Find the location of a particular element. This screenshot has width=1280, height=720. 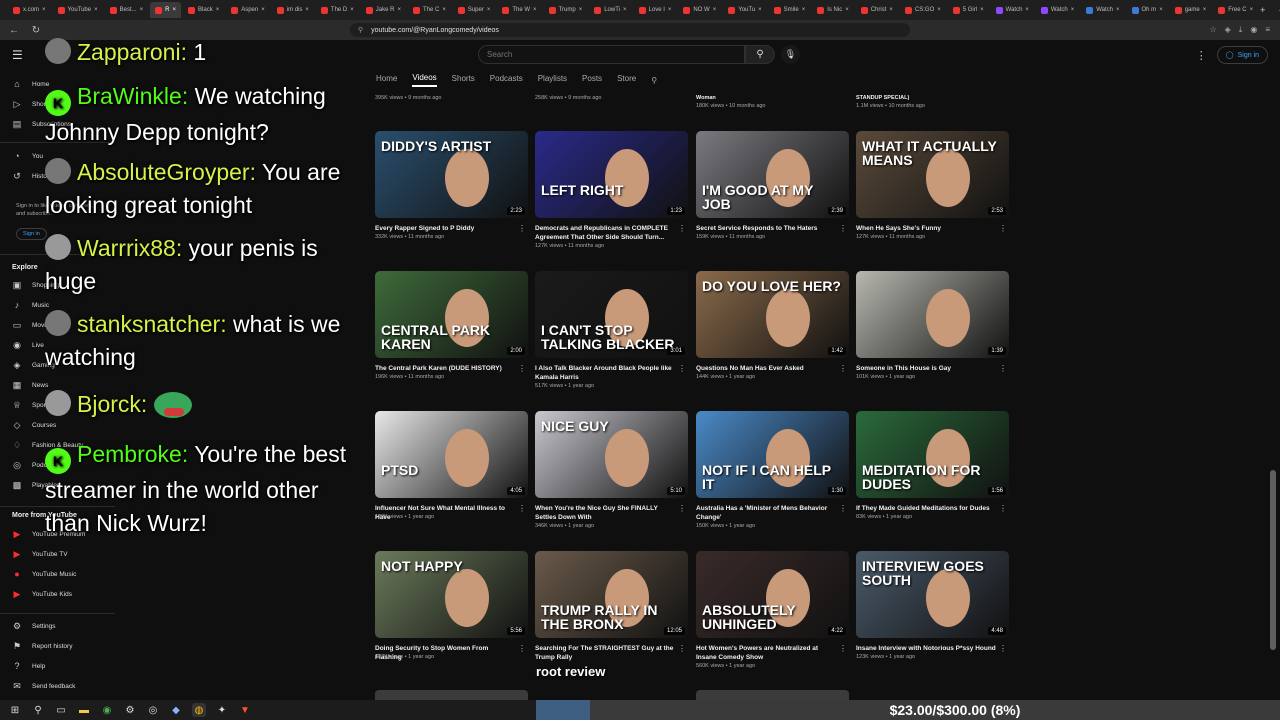

browser-tab: Christ × is located at coordinates (877, 10).